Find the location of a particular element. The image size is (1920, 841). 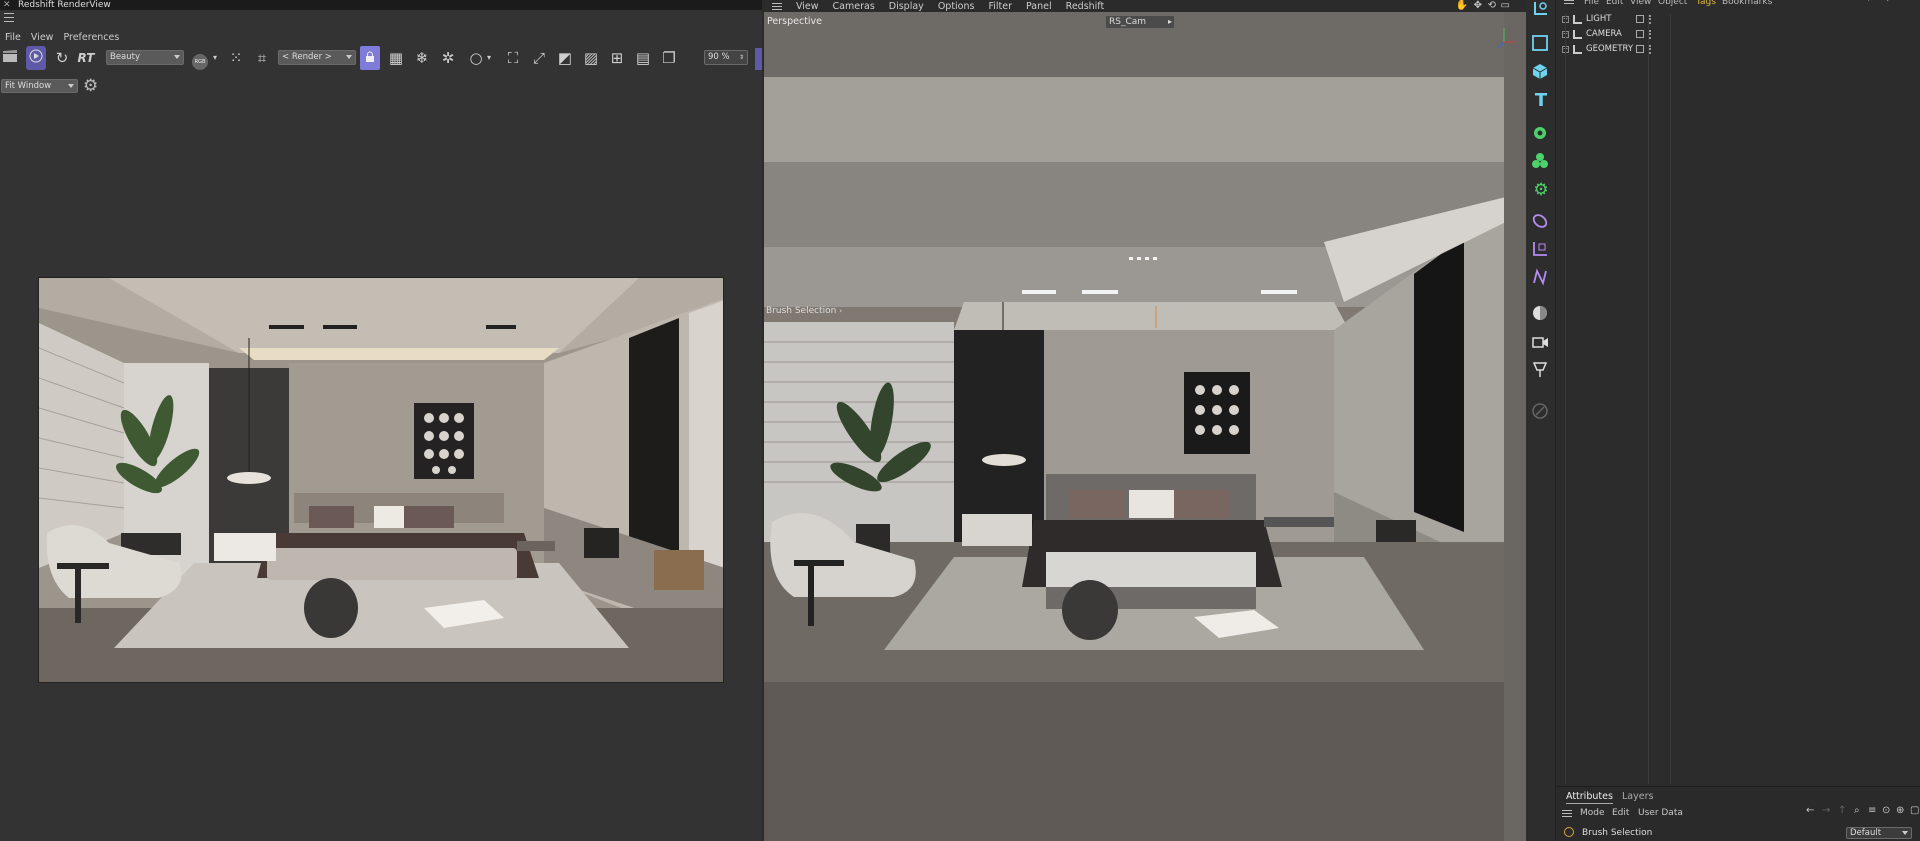

crop-icon: ⌗ is located at coordinates (262, 58).